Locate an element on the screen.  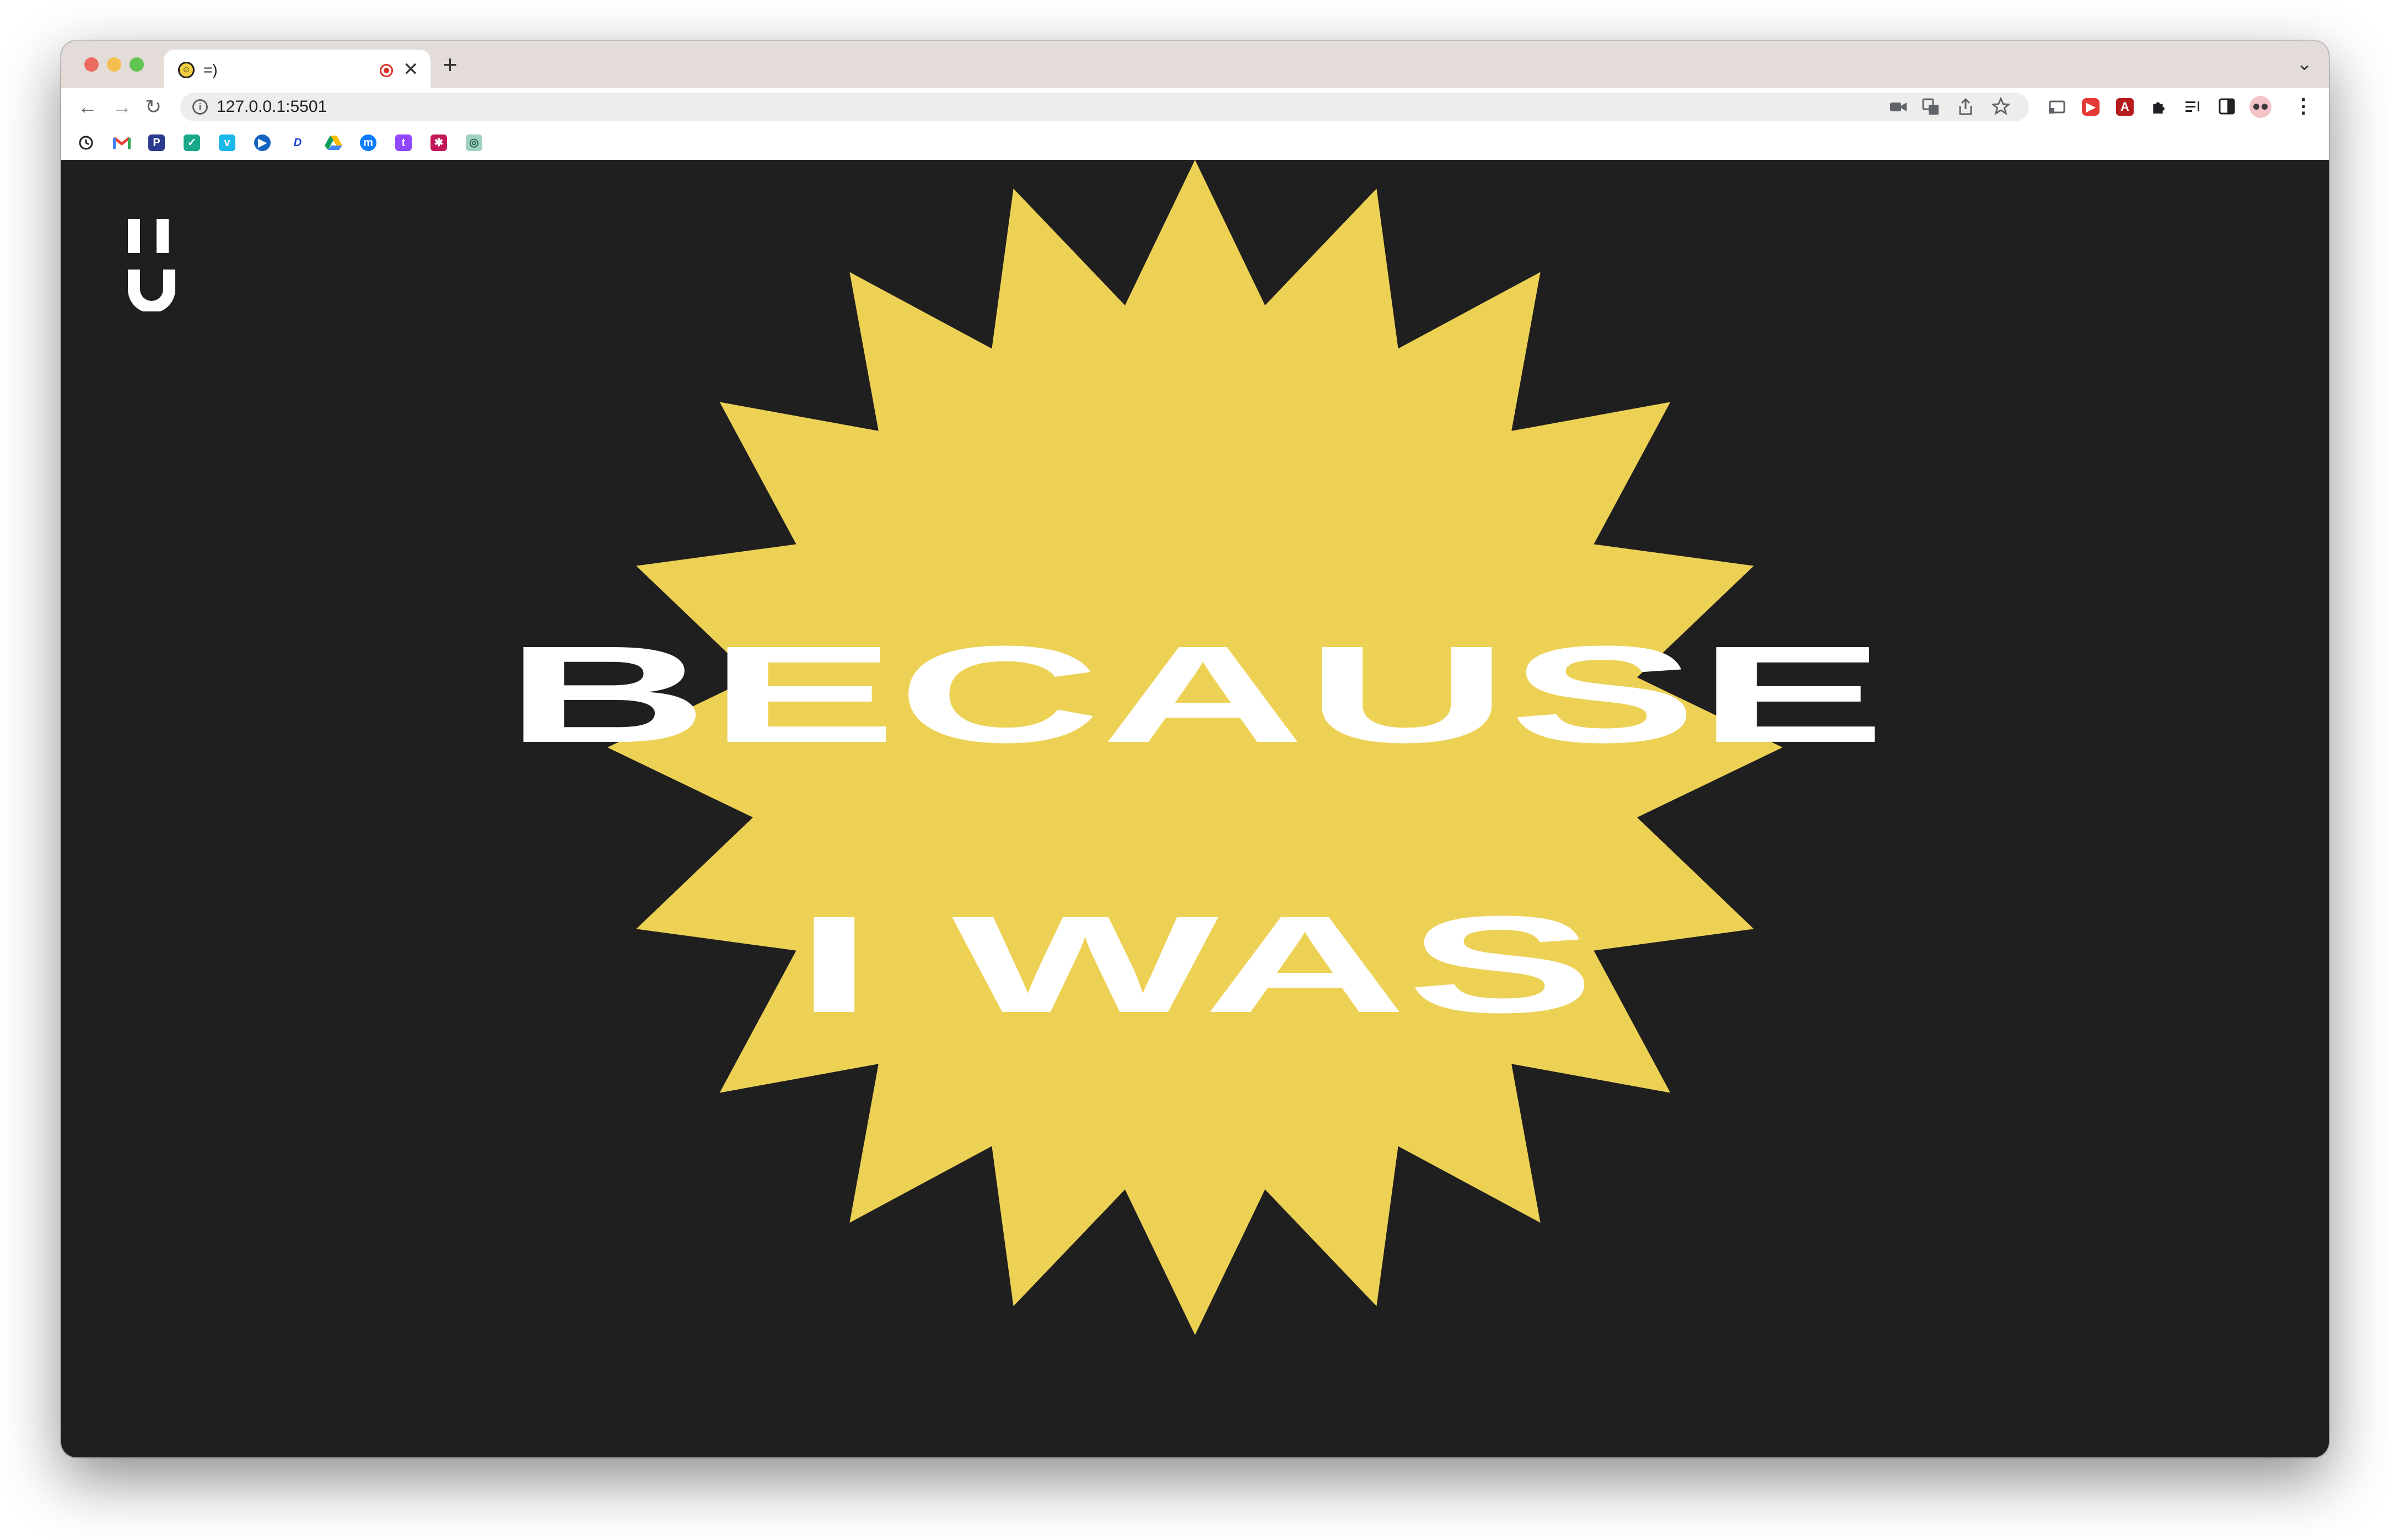
headline-line-2-text: I WAS is located at coordinates (1195, 964).